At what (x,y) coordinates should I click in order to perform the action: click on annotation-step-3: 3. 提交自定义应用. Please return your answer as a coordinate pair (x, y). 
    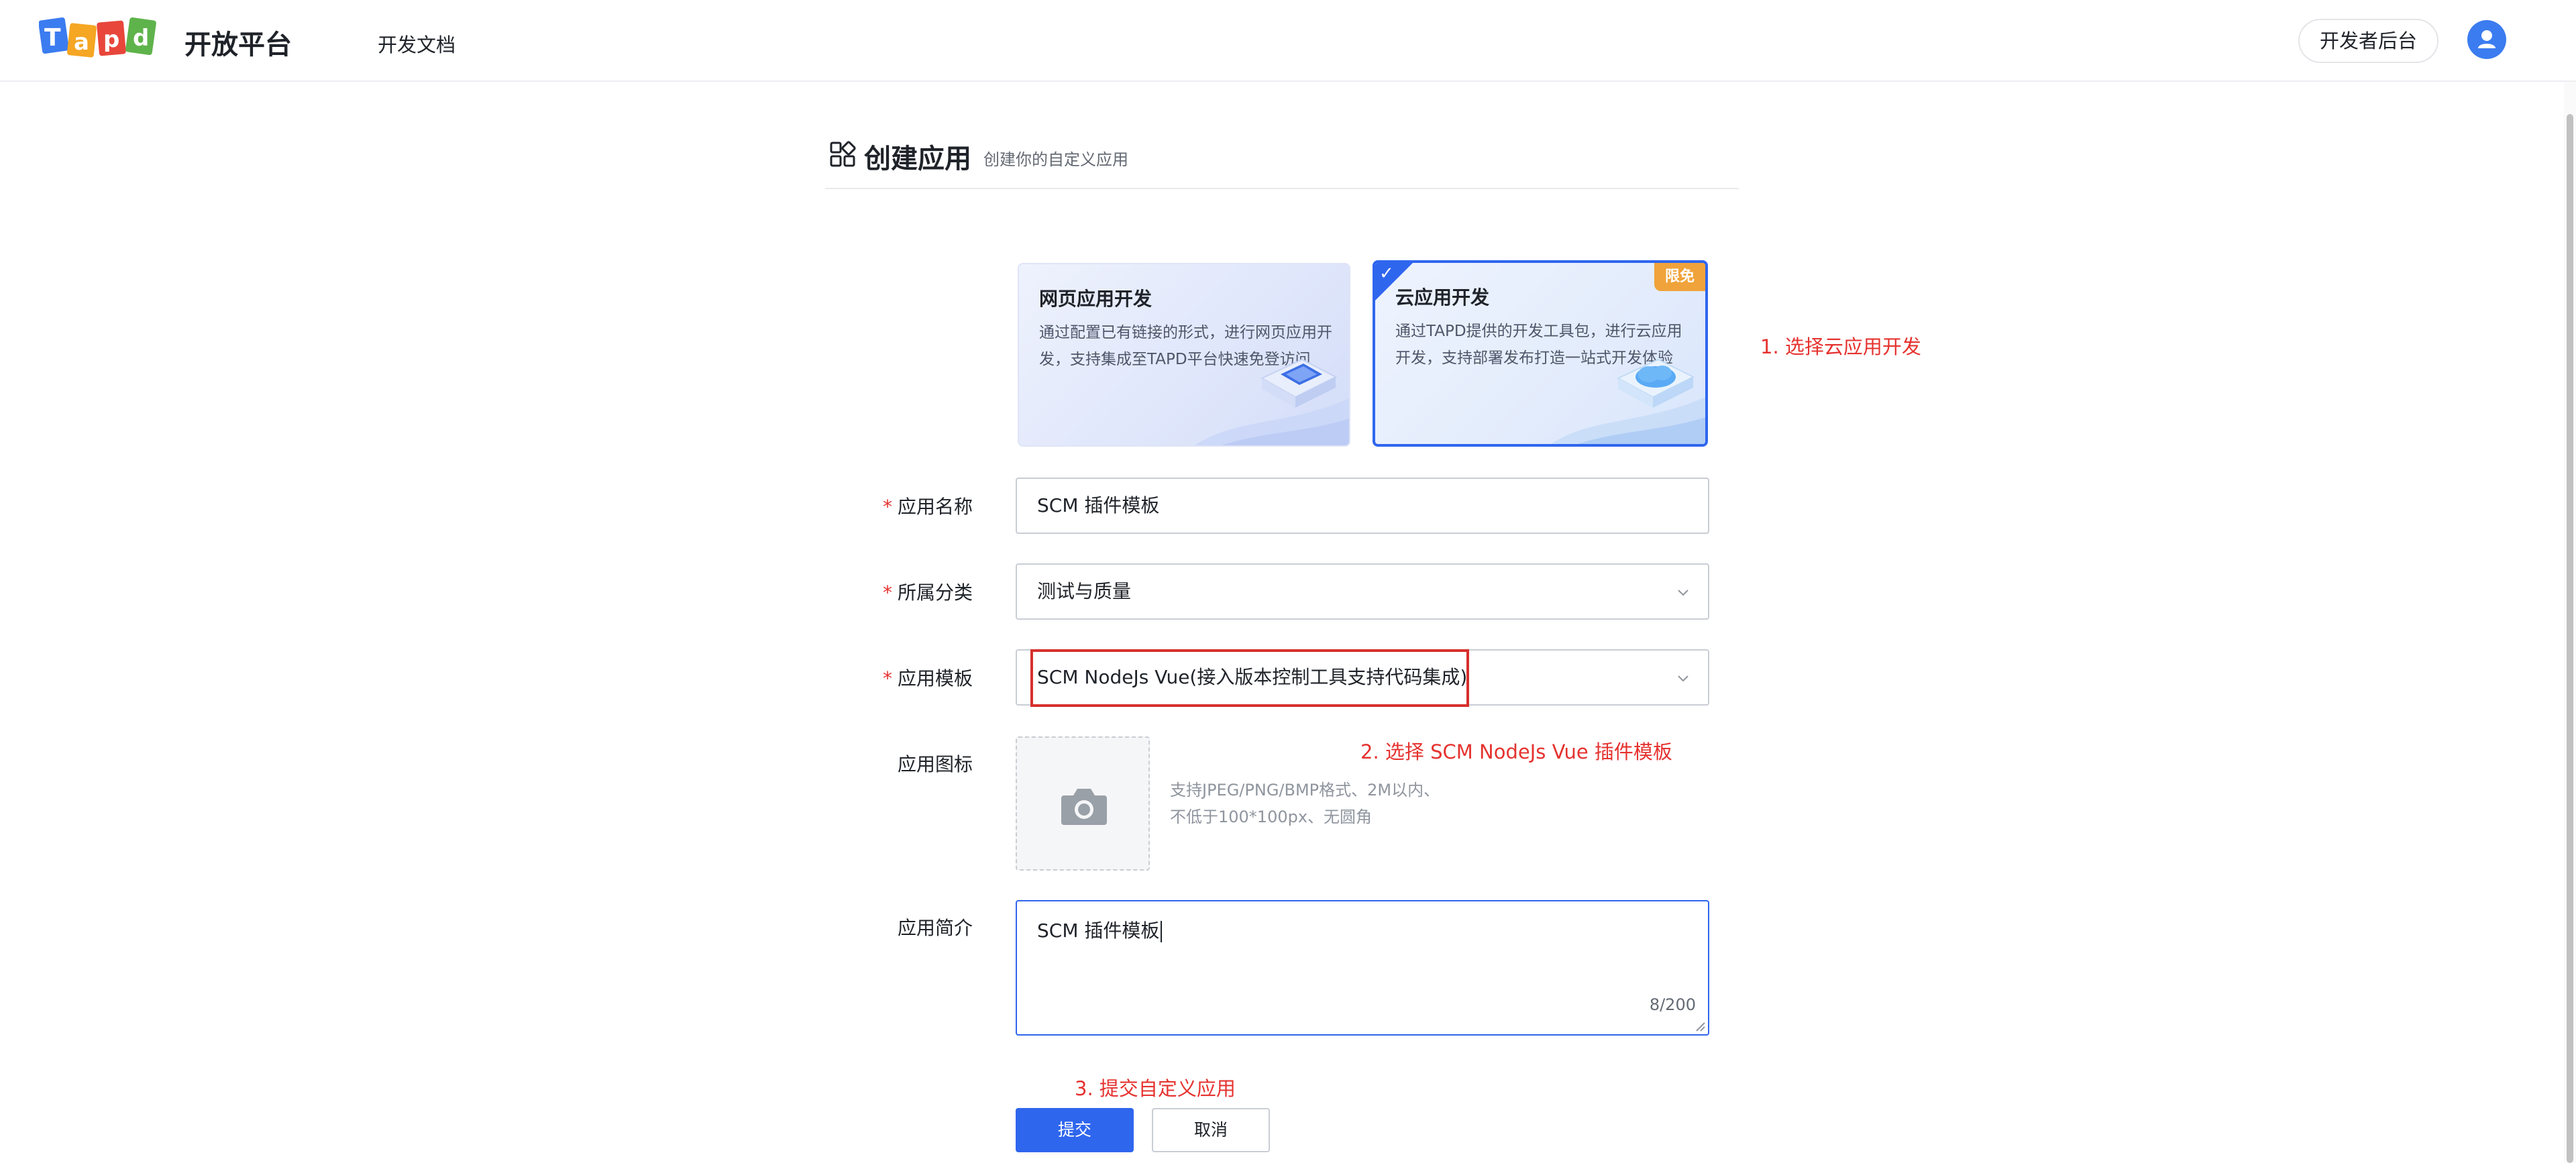
    Looking at the image, I should click on (1155, 1088).